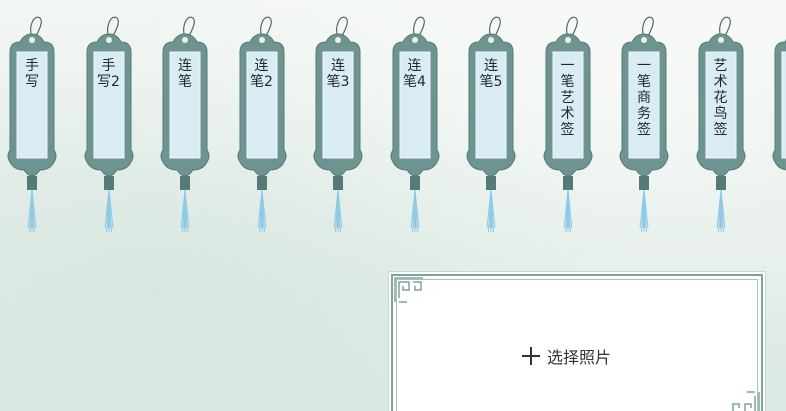 This screenshot has width=786, height=411. What do you see at coordinates (32, 74) in the screenshot?
I see `style-tag-label: 手写` at bounding box center [32, 74].